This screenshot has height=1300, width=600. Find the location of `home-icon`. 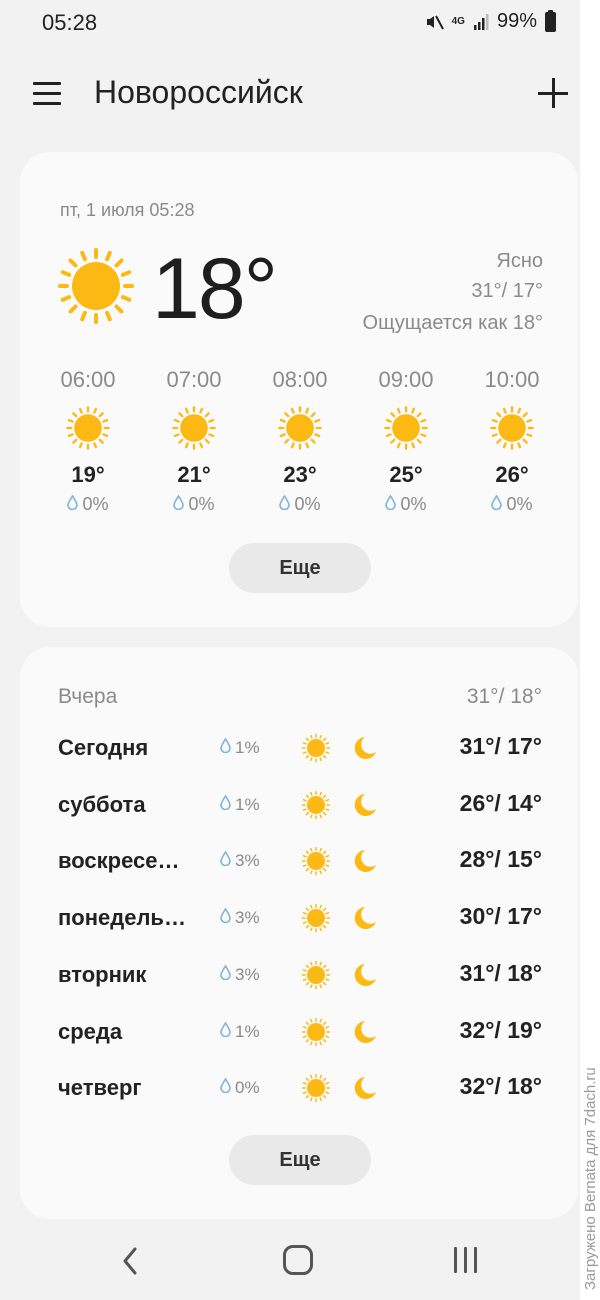

home-icon is located at coordinates (298, 1260).